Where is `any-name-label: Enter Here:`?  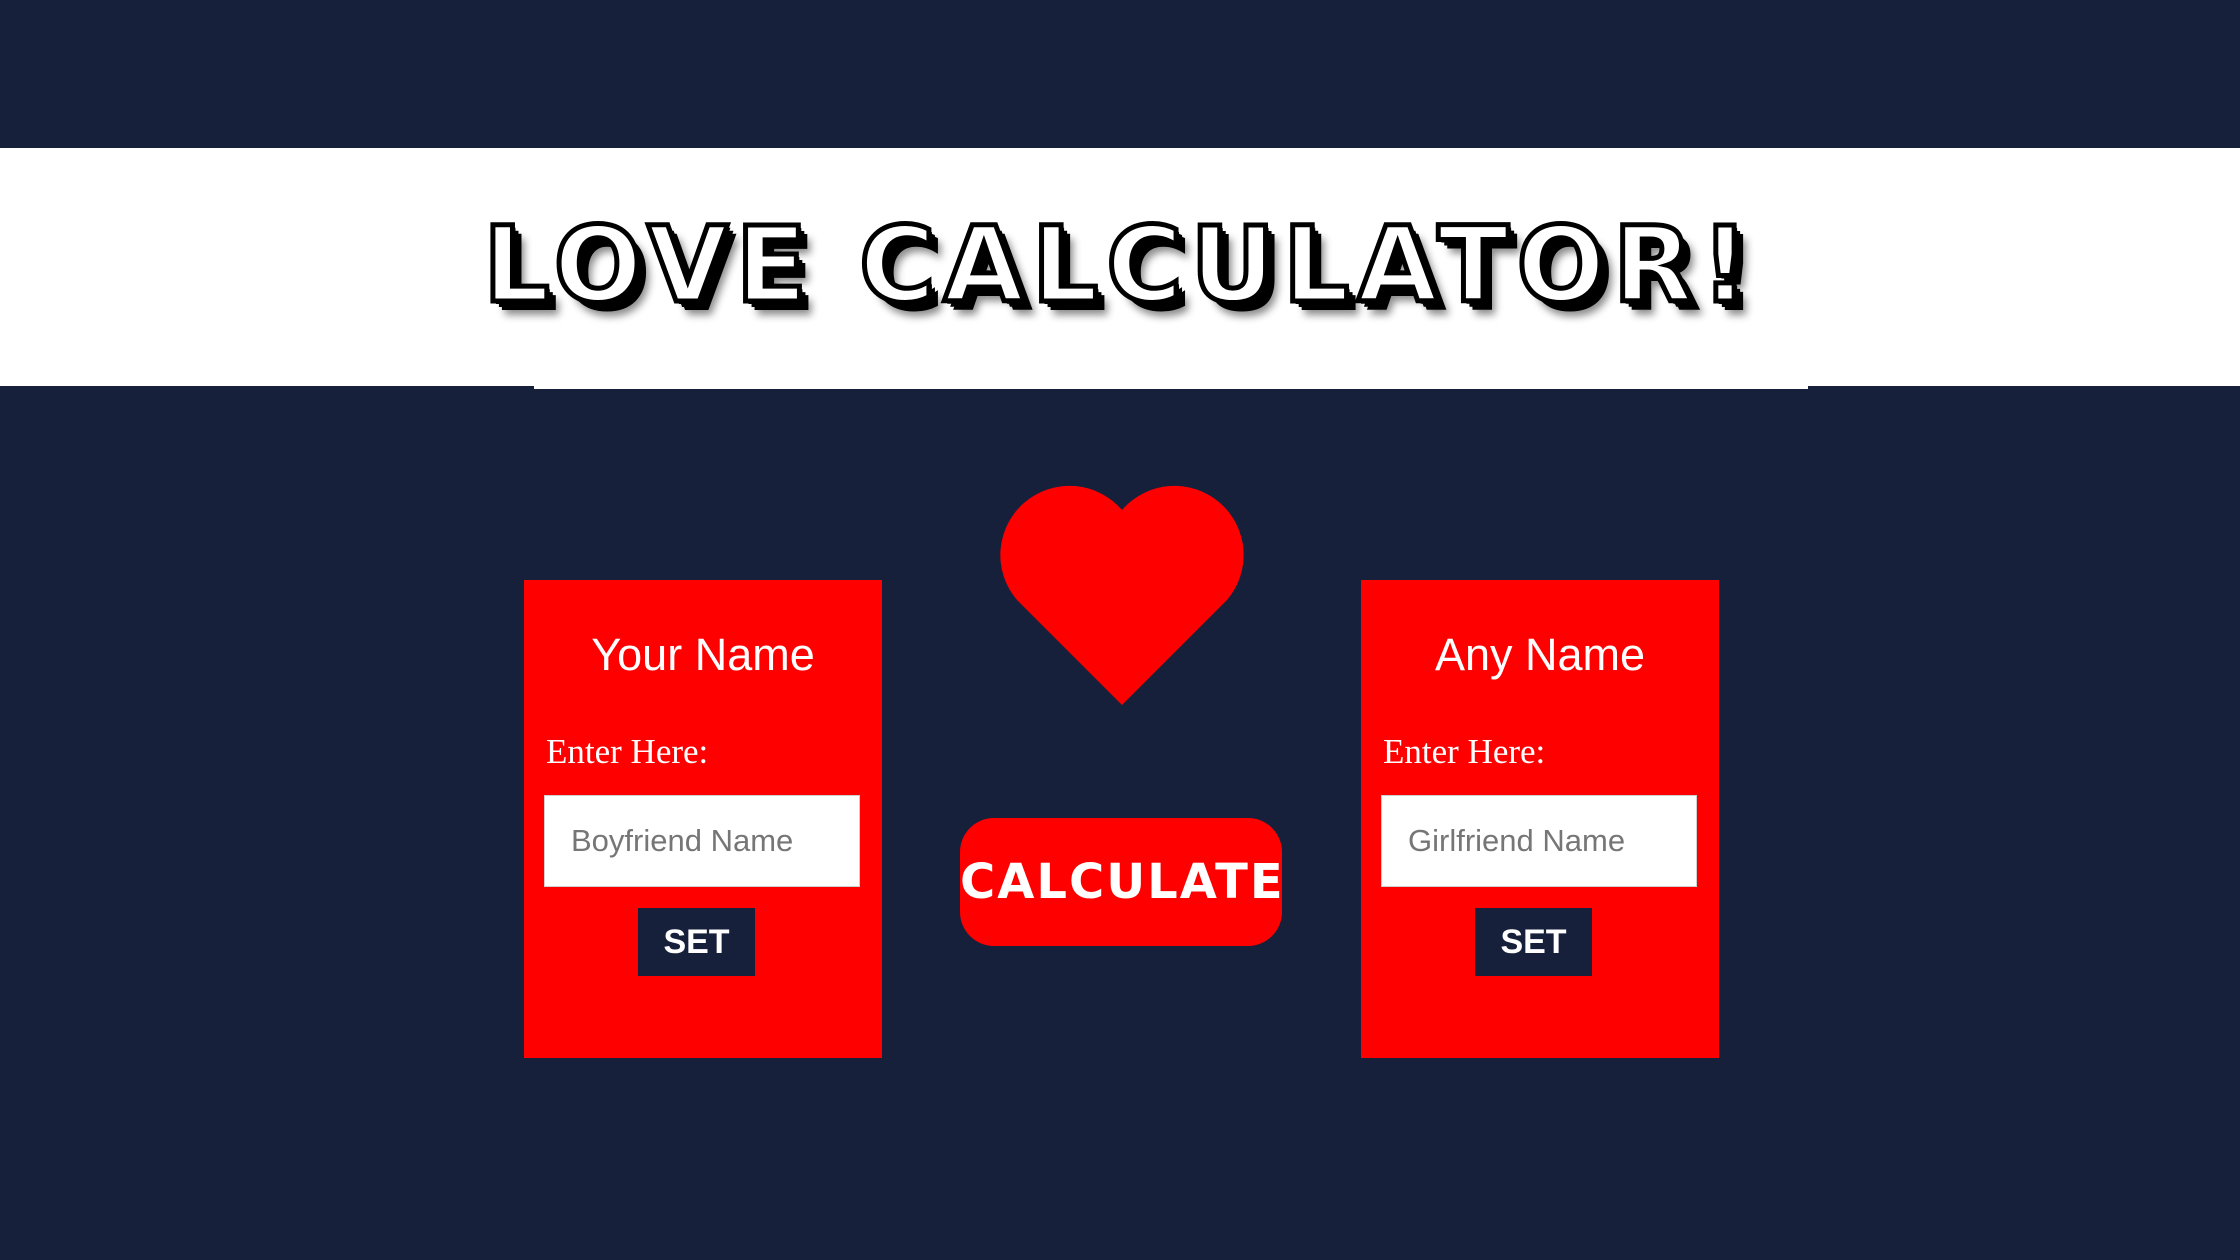 any-name-label: Enter Here: is located at coordinates (1464, 751).